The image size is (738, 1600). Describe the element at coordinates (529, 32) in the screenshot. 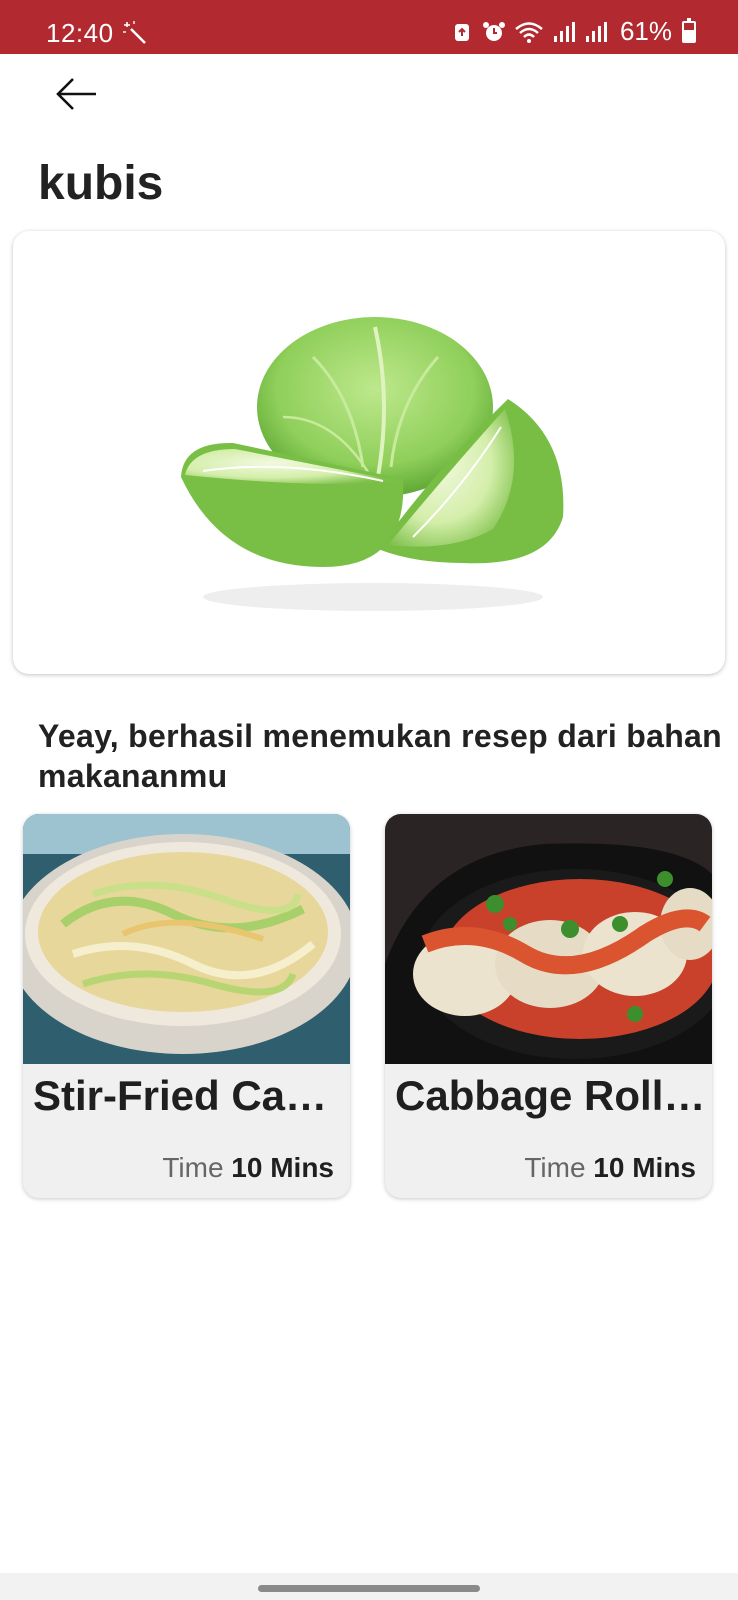

I see `wifi-icon` at that location.